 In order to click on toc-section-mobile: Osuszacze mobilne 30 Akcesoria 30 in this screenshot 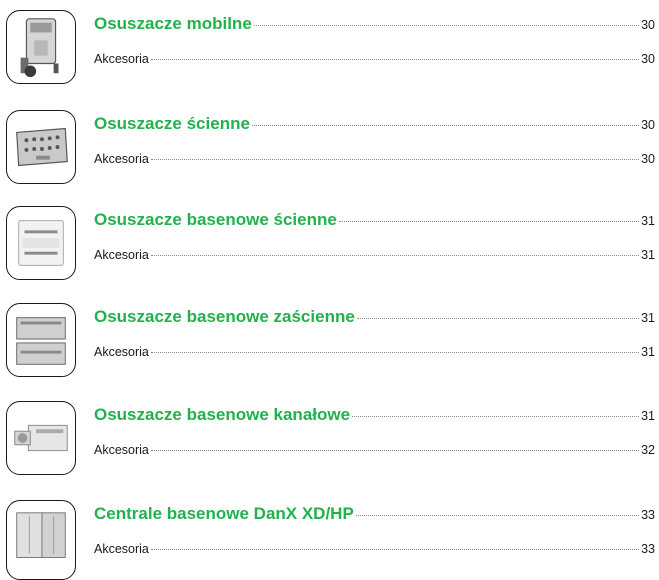, I will do `click(329, 52)`.